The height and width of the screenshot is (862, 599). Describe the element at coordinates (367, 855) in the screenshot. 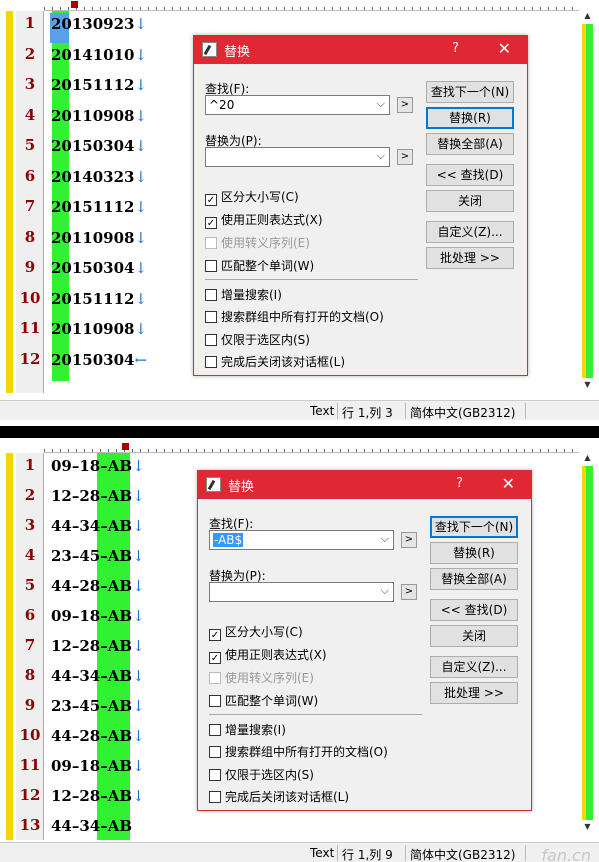

I see `status-position: 行 1,列 9` at that location.